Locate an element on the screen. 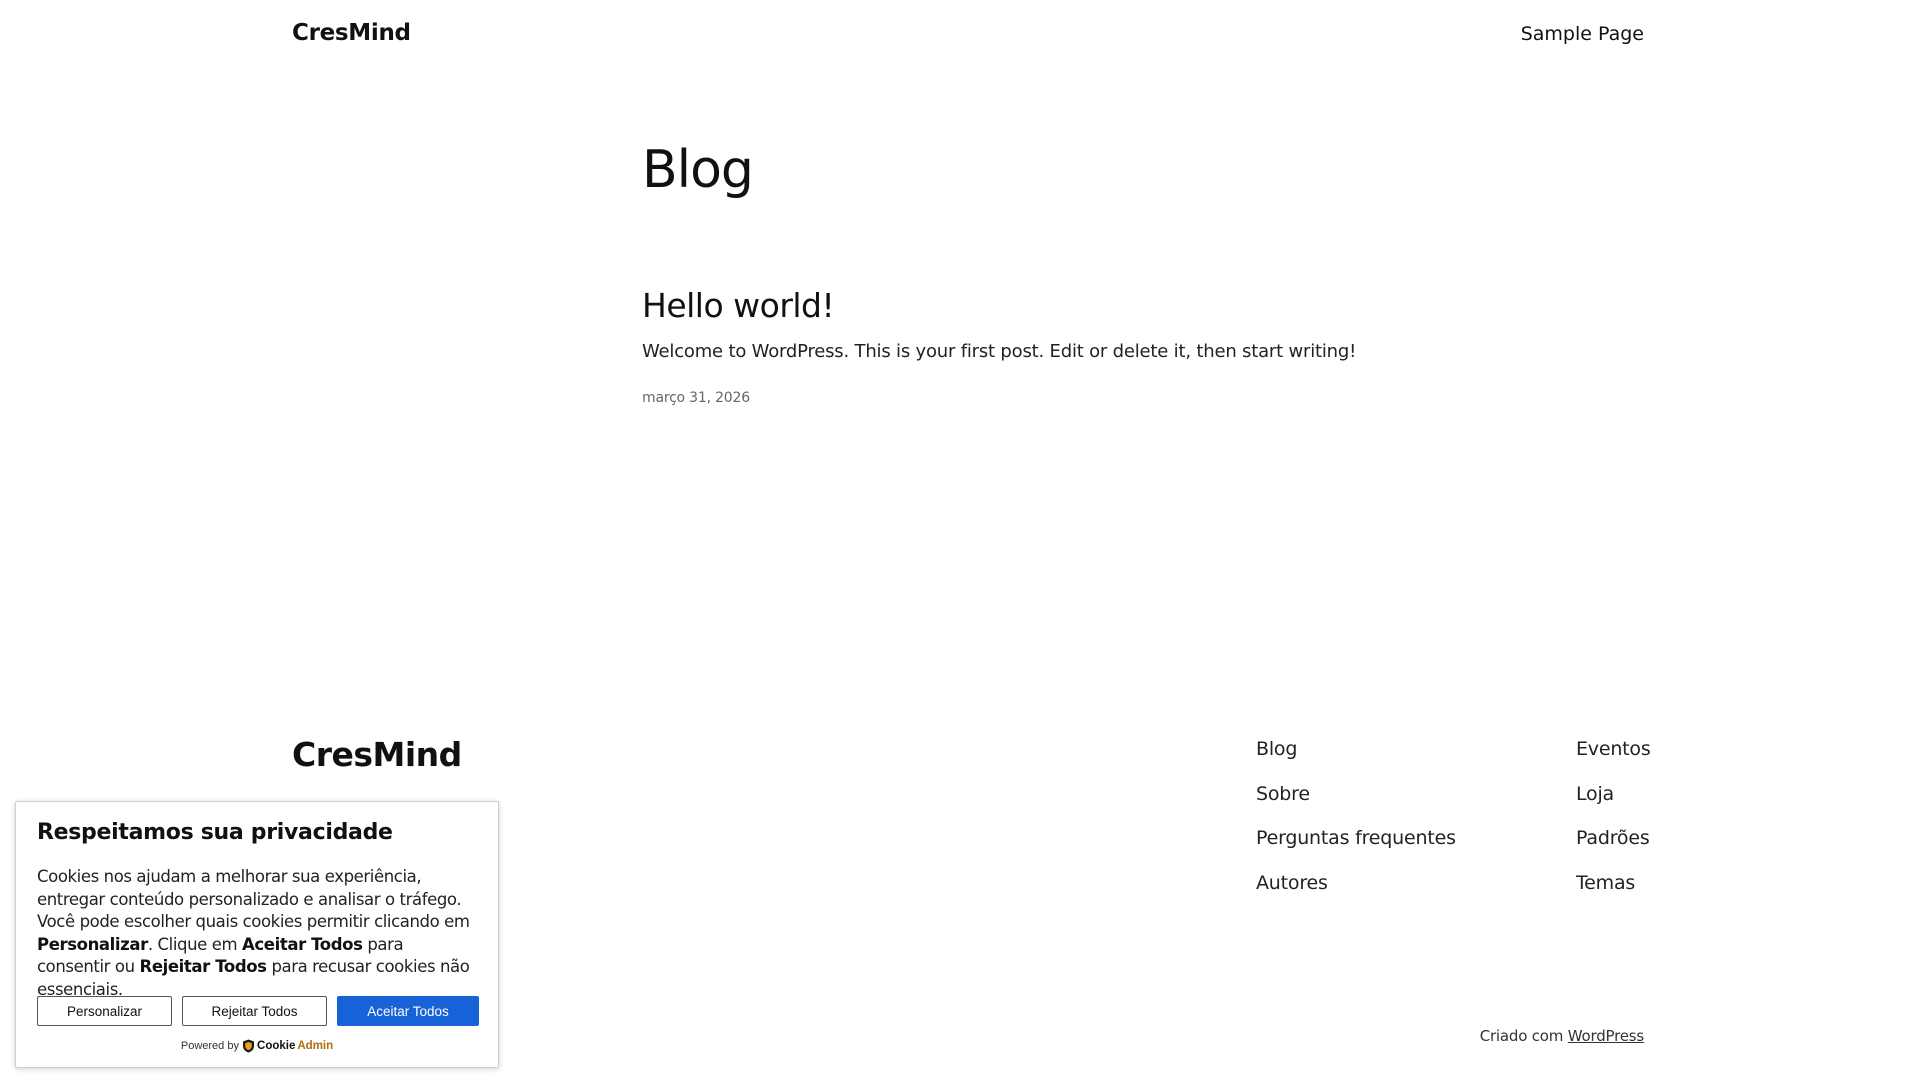 The image size is (1920, 1080). post-title-link: Hello world! is located at coordinates (1042, 306).